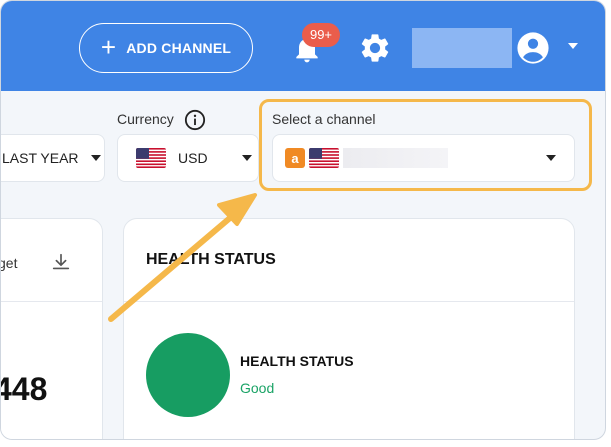 The height and width of the screenshot is (447, 611). What do you see at coordinates (182, 257) in the screenshot?
I see `annotation-arrow` at bounding box center [182, 257].